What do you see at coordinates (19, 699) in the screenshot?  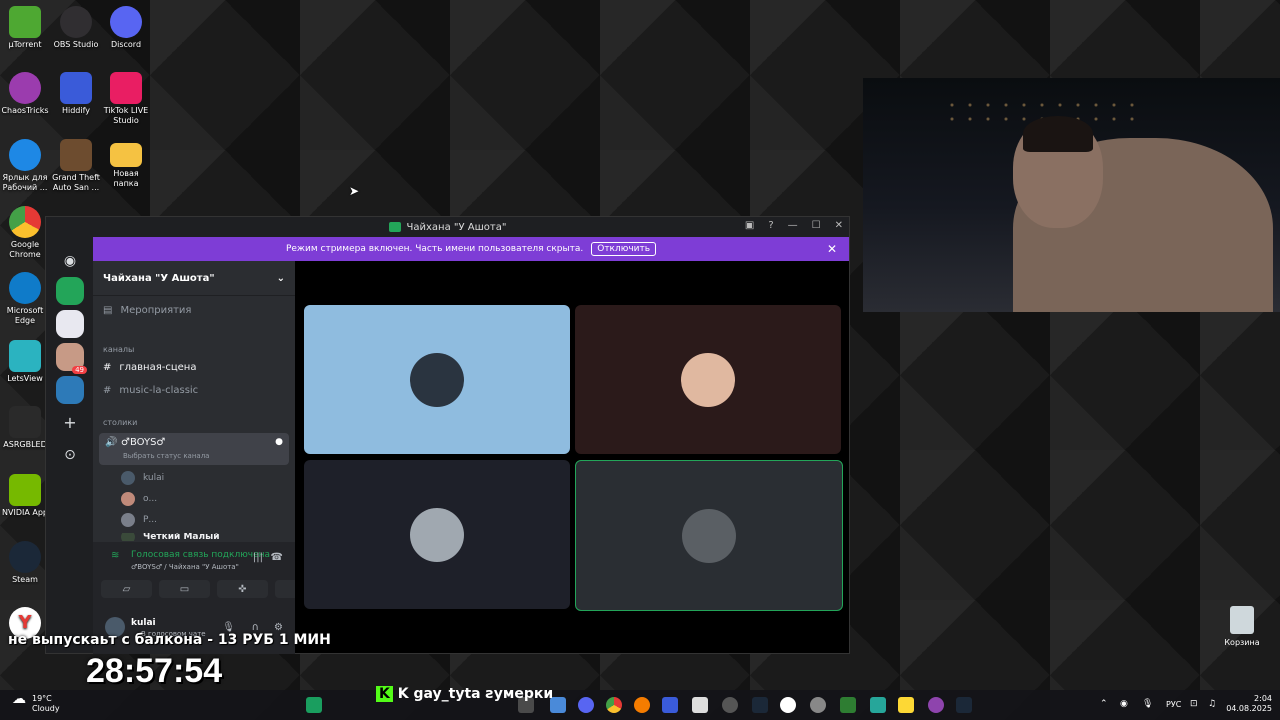 I see `cloud-icon: ☁` at bounding box center [19, 699].